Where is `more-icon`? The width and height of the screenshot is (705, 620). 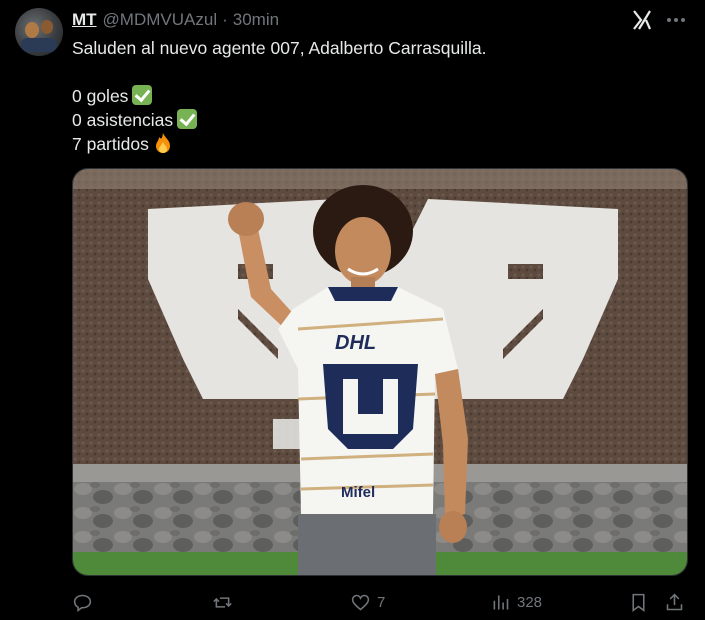
more-icon is located at coordinates (676, 20).